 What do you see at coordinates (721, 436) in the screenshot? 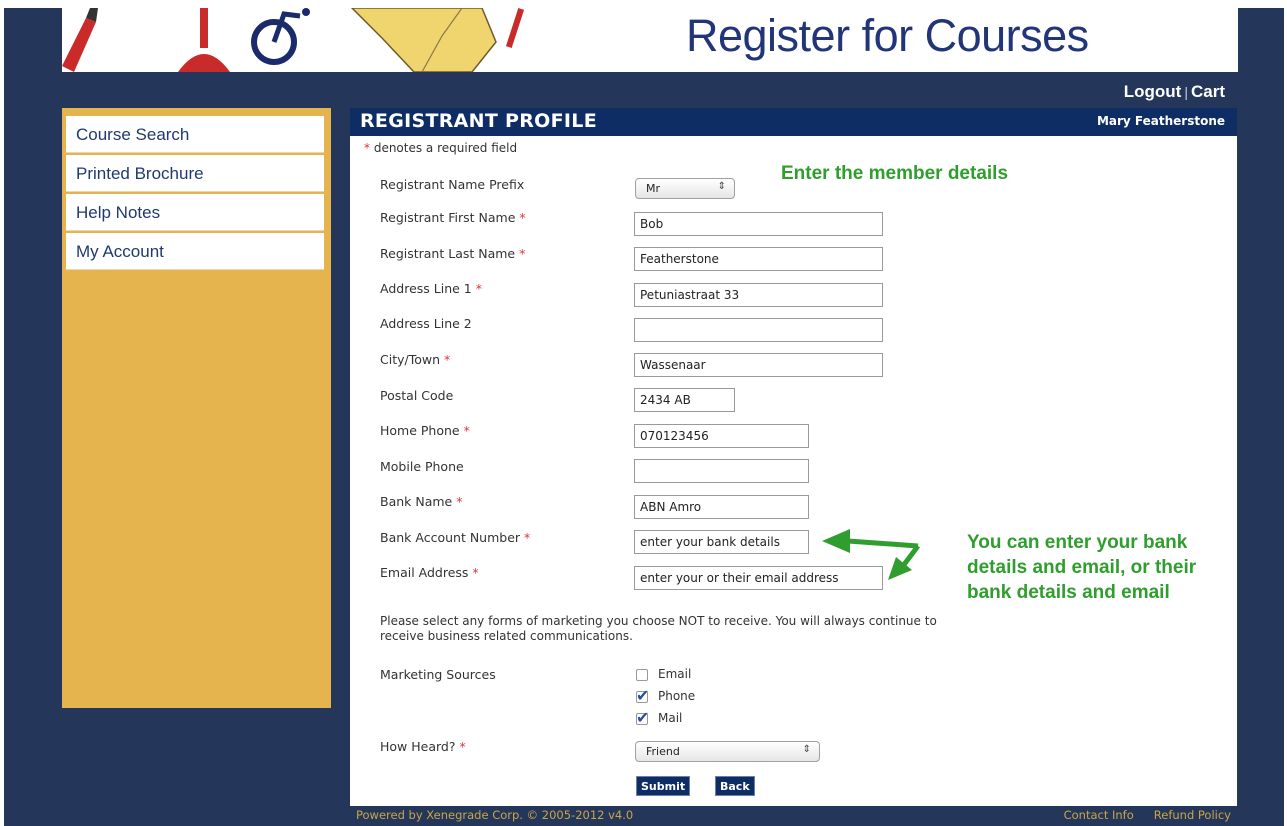
I see `home-phone-field: 070123456` at bounding box center [721, 436].